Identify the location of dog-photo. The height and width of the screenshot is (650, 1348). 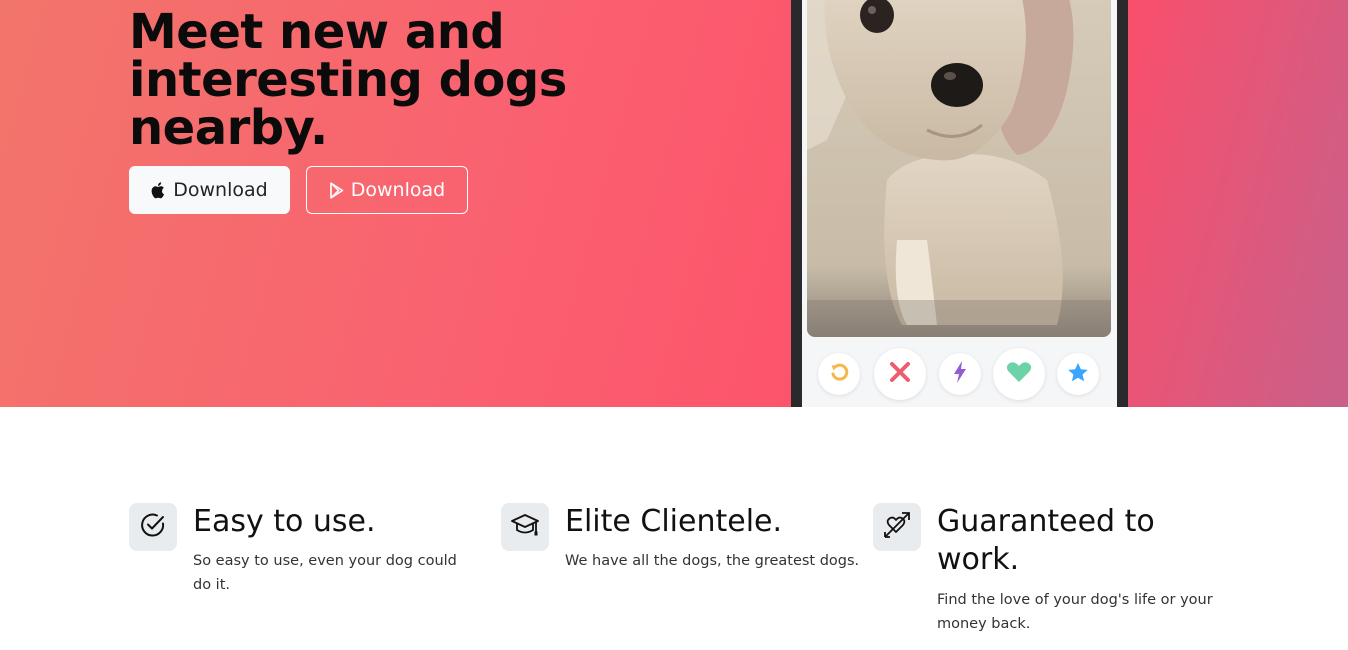
(959, 168).